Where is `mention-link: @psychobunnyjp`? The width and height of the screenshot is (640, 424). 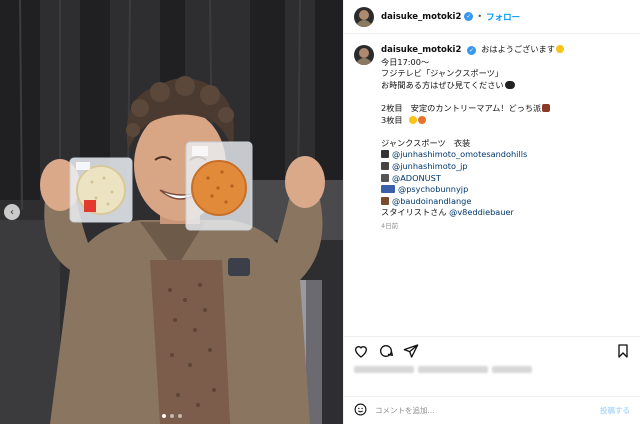
mention-link: @psychobunnyjp is located at coordinates (433, 189).